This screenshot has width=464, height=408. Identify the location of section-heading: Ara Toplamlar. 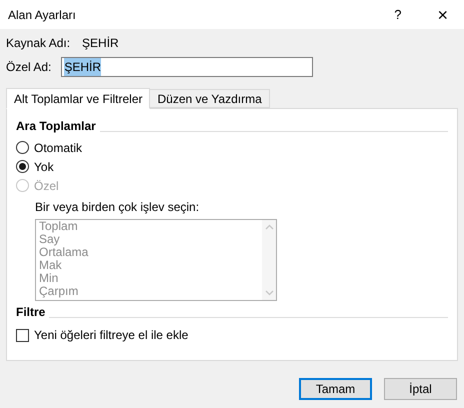
(56, 126).